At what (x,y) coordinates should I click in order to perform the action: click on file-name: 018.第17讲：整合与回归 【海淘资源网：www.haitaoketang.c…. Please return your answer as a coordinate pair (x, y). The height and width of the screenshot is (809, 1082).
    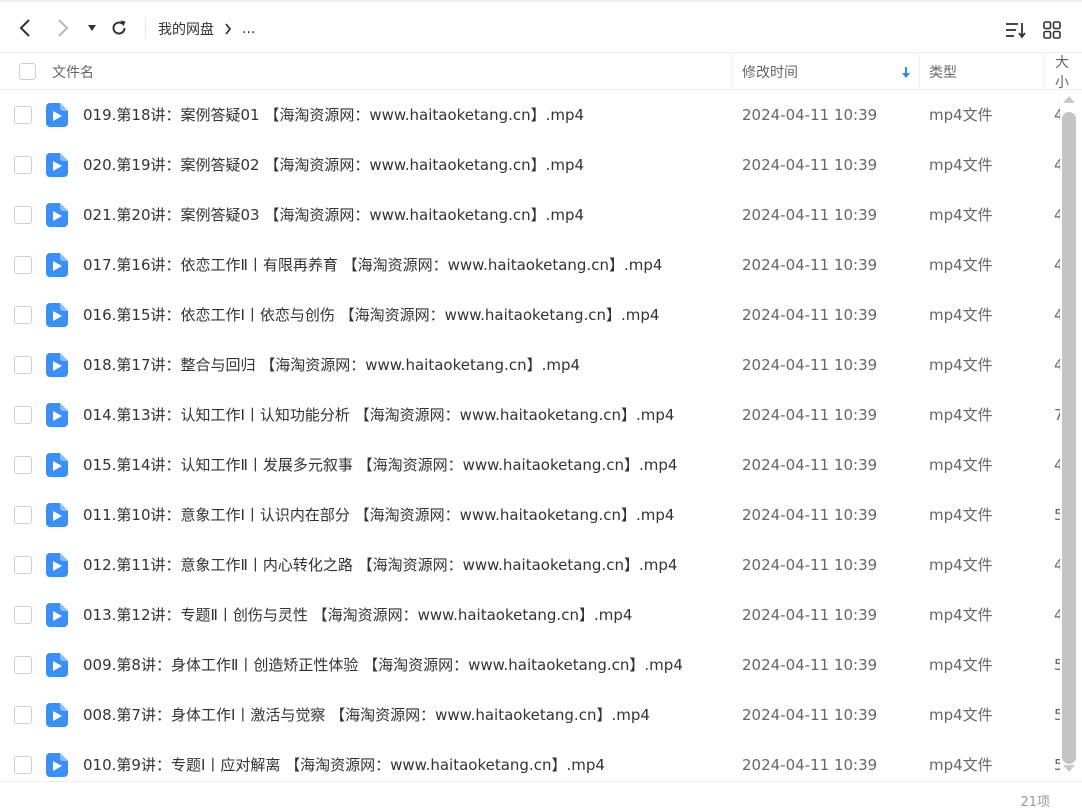
    Looking at the image, I should click on (331, 365).